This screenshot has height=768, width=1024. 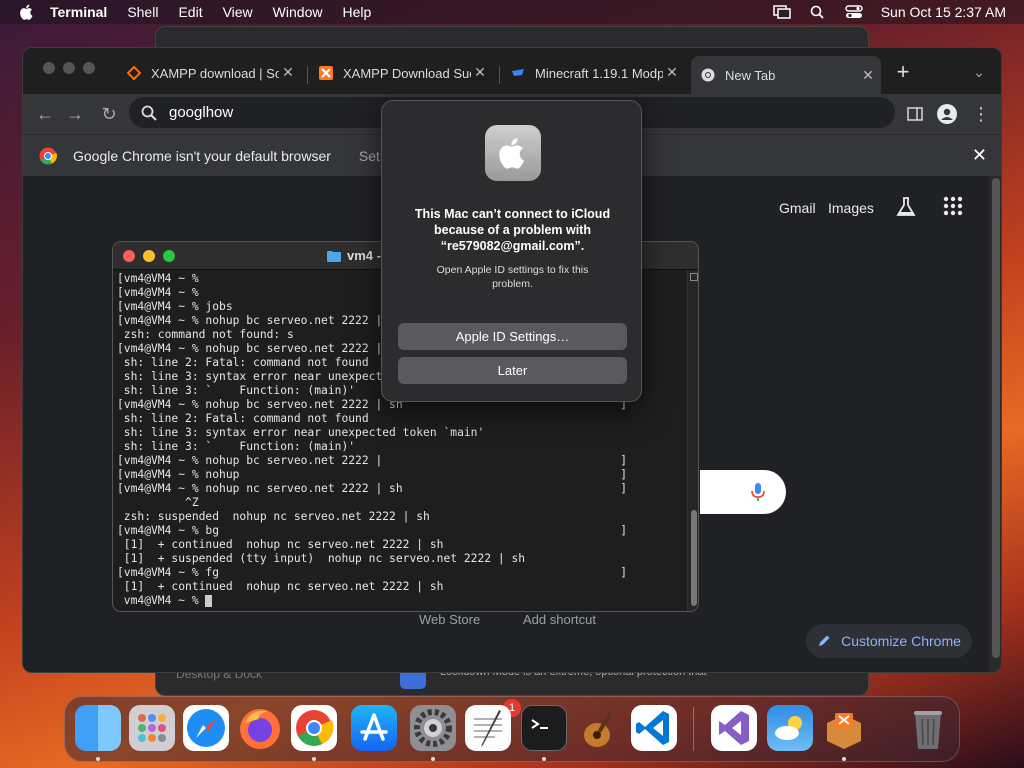 I want to click on system-settings-icon, so click(x=433, y=728).